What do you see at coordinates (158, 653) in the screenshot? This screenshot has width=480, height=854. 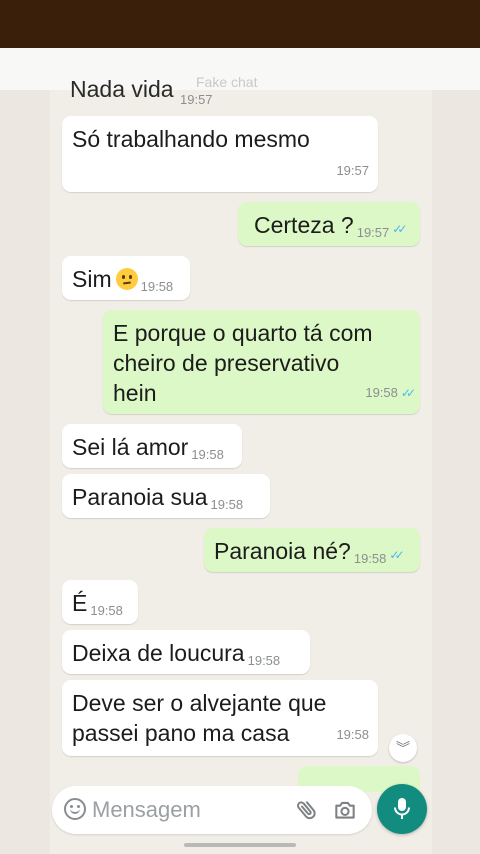 I see `message-text: Deixa de loucura` at bounding box center [158, 653].